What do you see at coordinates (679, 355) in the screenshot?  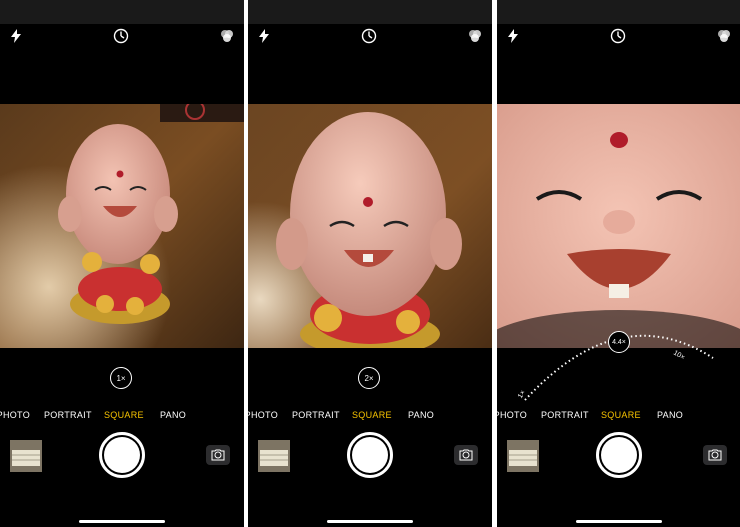 I see `zoom-dial-max-label: 10×` at bounding box center [679, 355].